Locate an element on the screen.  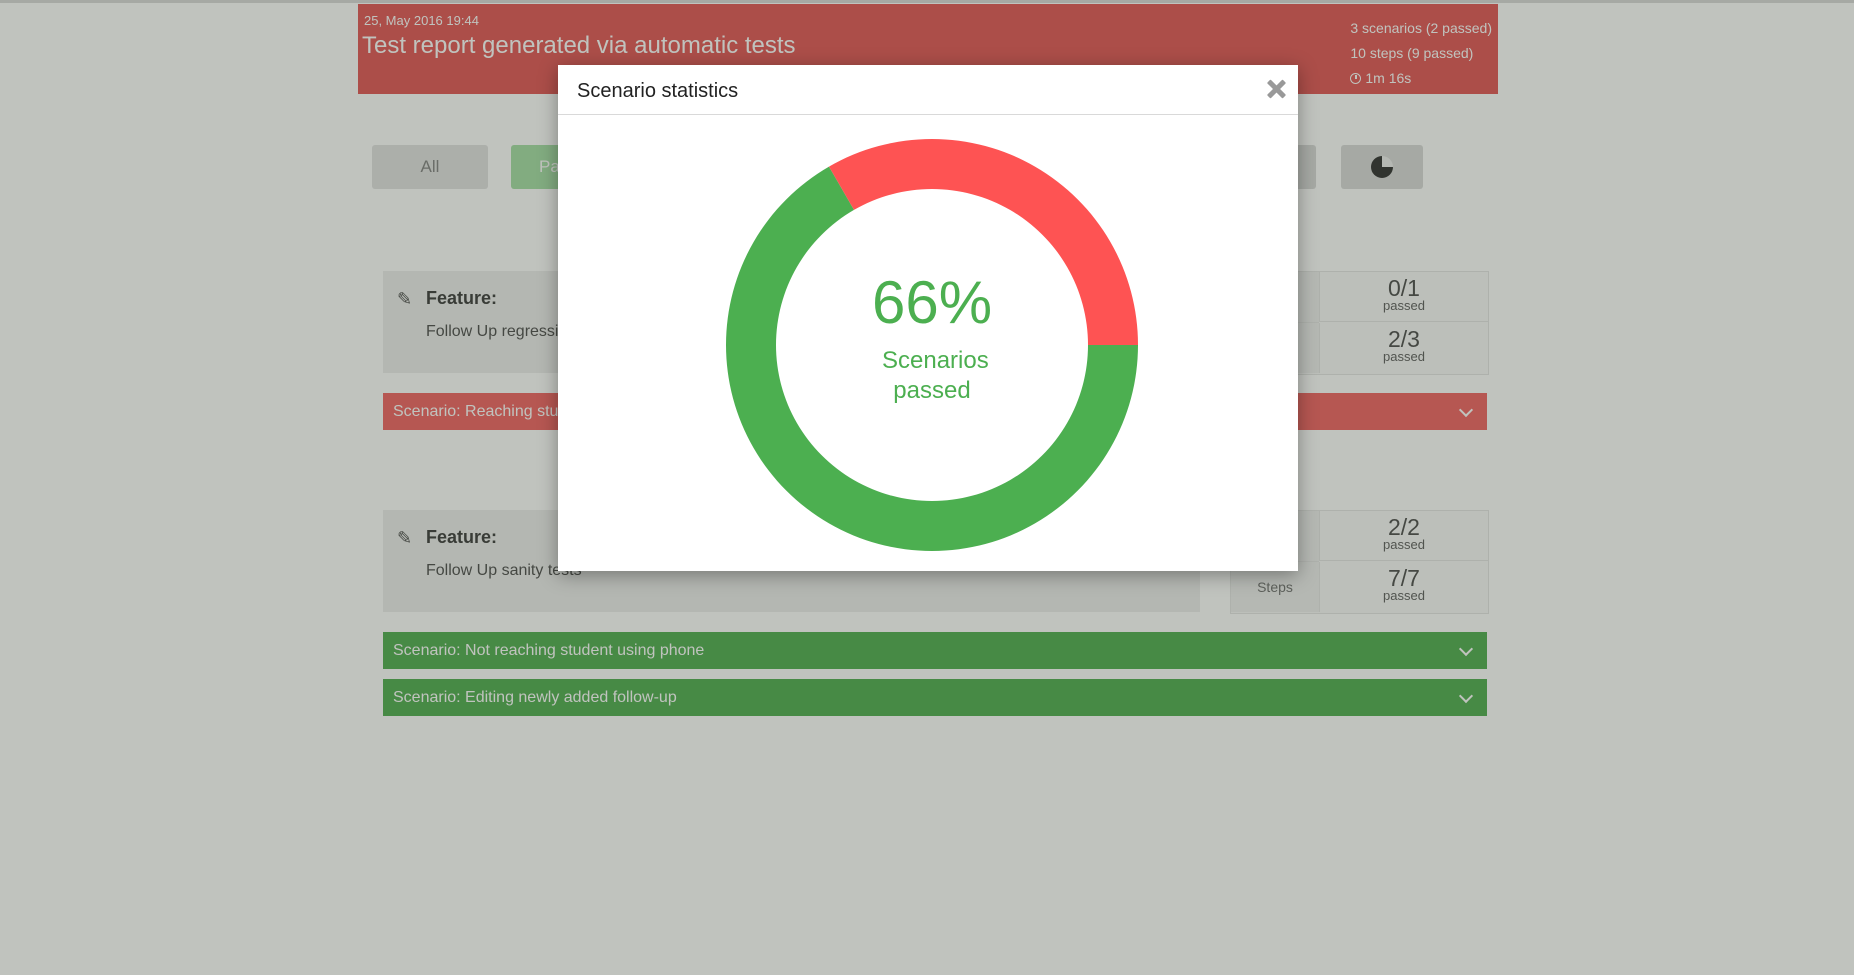
scenario-donut-chart is located at coordinates (932, 345).